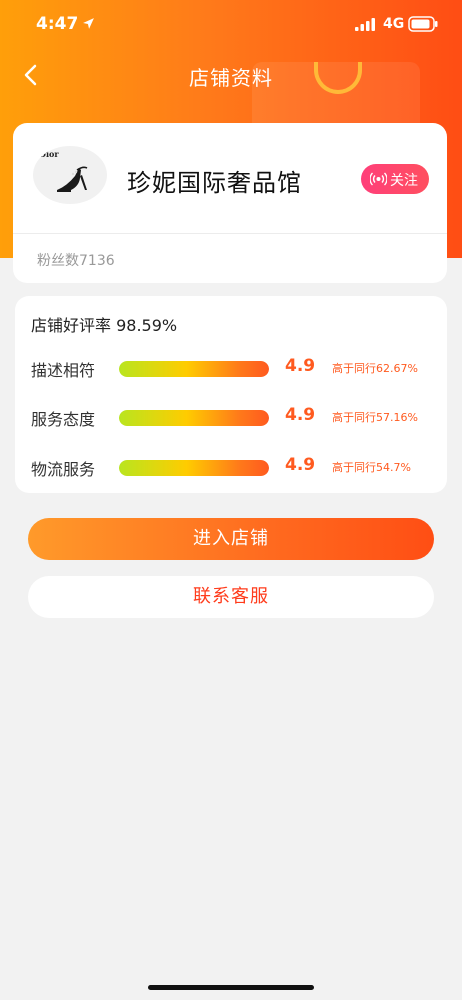 This screenshot has width=462, height=1000. Describe the element at coordinates (76, 261) in the screenshot. I see `fans-count: 粉丝数7136` at that location.